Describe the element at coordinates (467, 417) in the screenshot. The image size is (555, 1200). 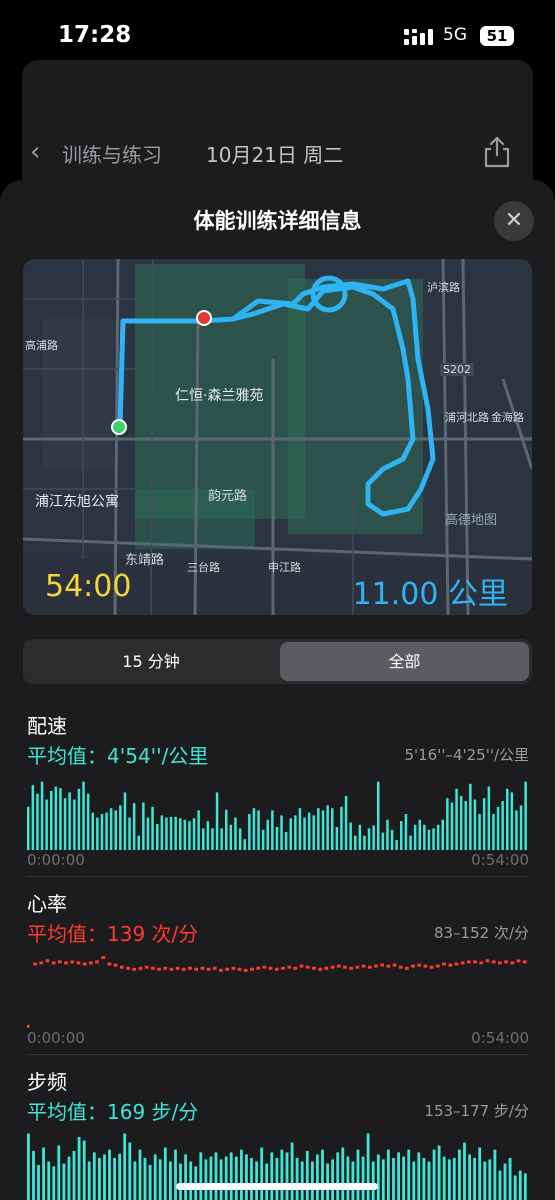
I see `map-road-label: 浦河北路` at that location.